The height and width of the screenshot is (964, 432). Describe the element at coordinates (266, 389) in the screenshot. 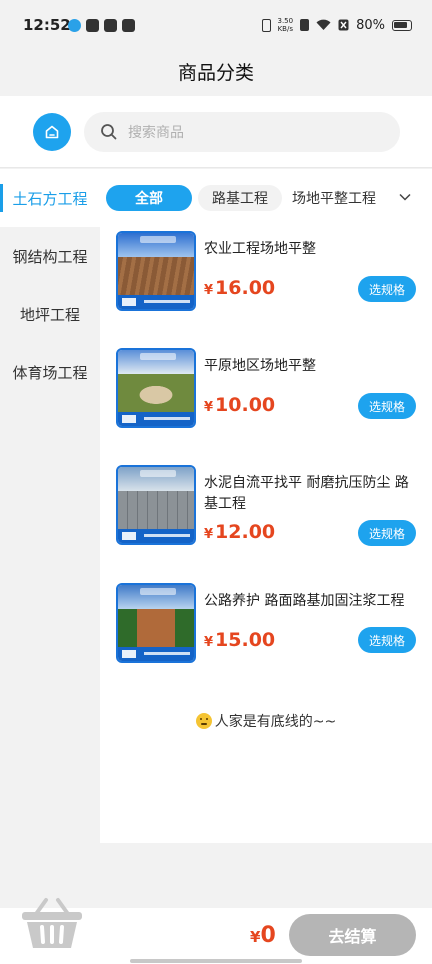

I see `product-item: 平原地区场地平整 ¥10.00 选规格` at that location.